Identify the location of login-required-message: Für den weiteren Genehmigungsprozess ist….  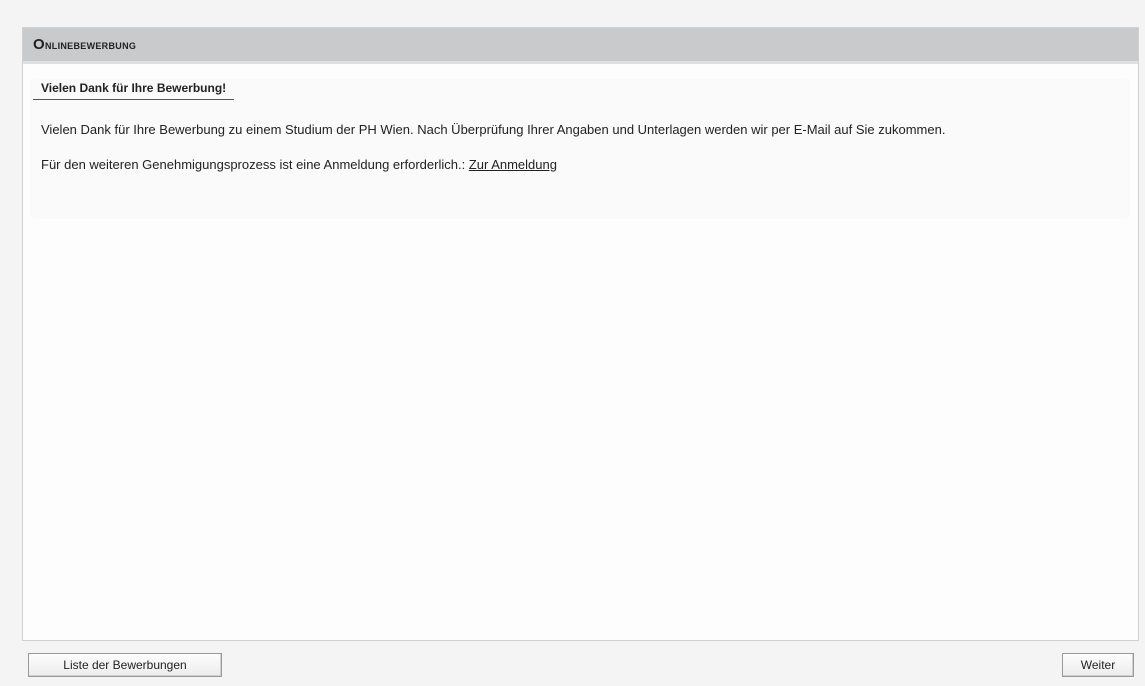
(578, 165).